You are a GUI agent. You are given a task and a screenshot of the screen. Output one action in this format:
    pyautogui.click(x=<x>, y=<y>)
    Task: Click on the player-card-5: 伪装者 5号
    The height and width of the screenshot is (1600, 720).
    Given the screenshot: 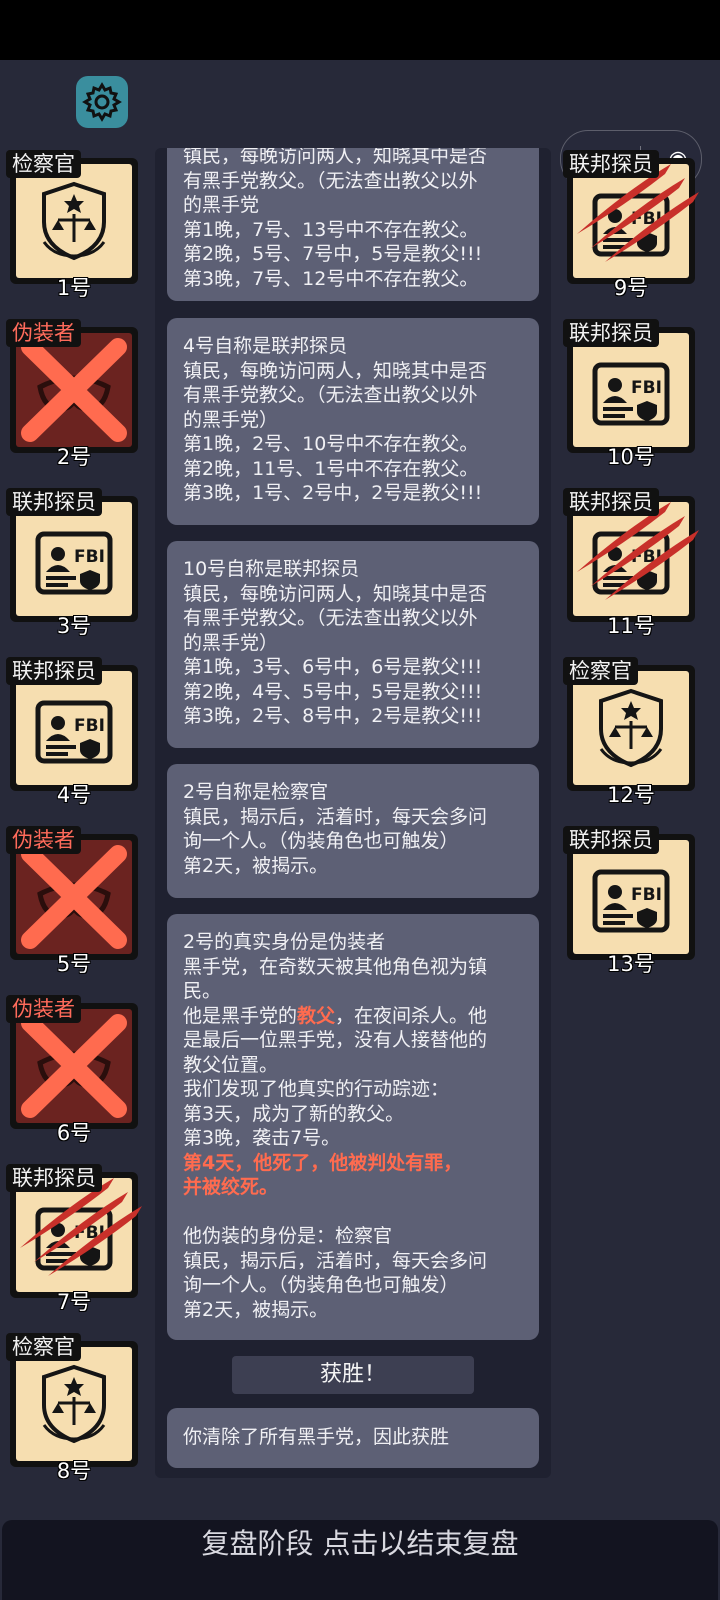 What is the action you would take?
    pyautogui.click(x=72, y=901)
    